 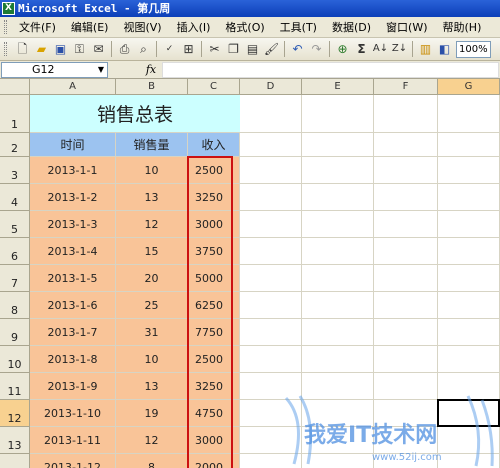 I want to click on revenue-cell: 3250, so click(x=214, y=197).